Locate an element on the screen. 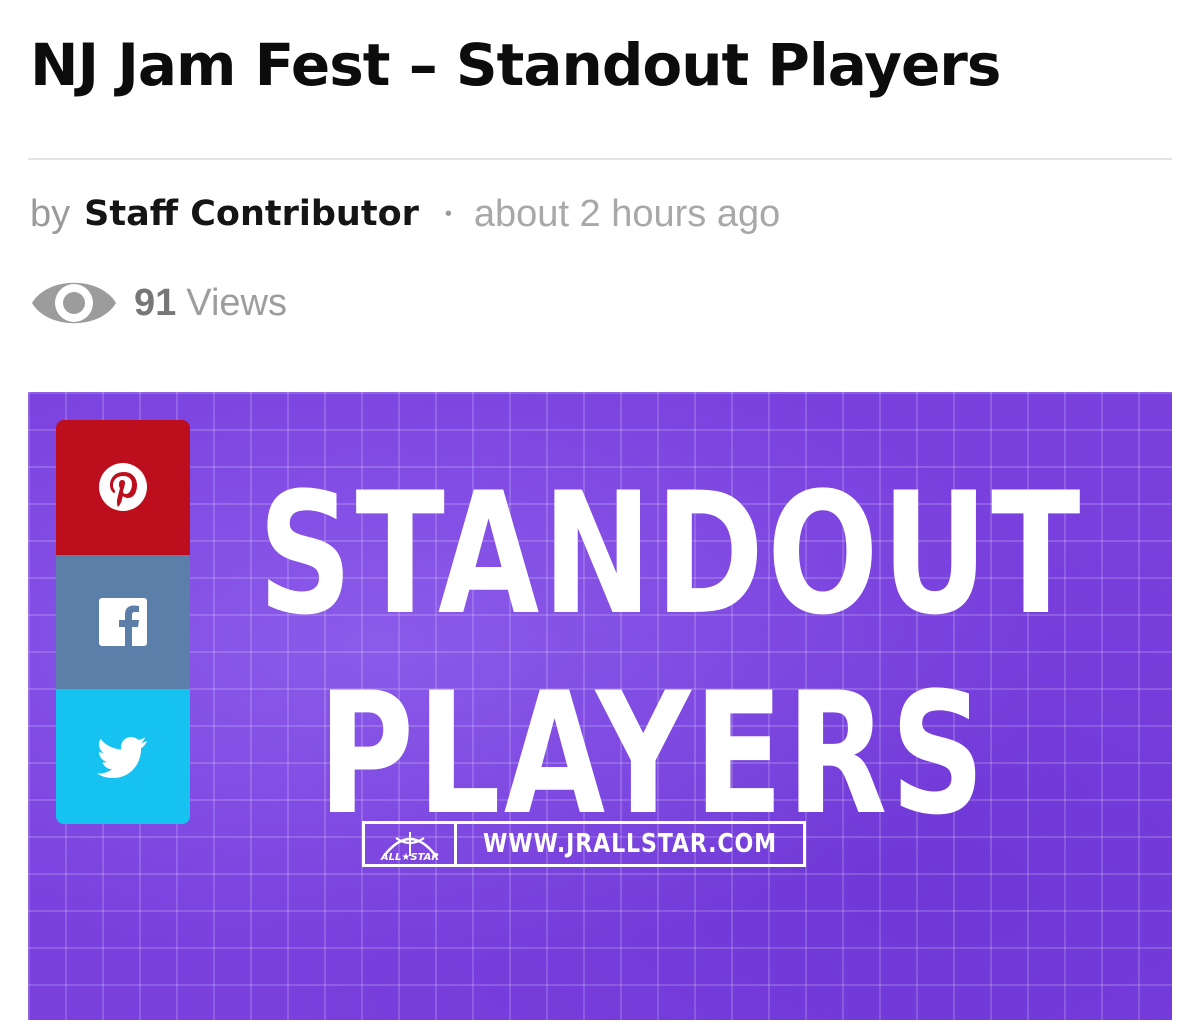 Image resolution: width=1200 pixels, height=1035 pixels. author-link: Staff Contributor is located at coordinates (251, 214).